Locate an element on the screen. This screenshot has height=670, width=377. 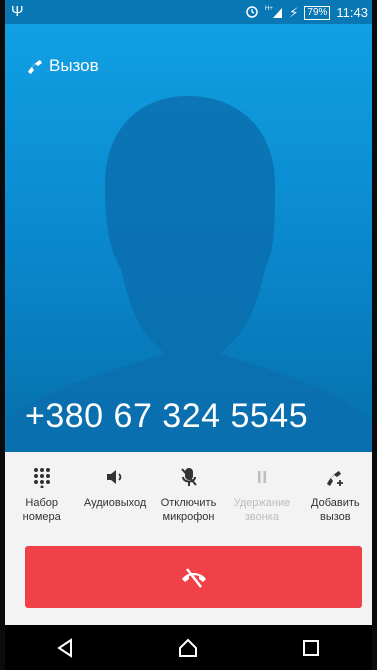
phone-number: +380 67 324 5545 is located at coordinates (167, 416).